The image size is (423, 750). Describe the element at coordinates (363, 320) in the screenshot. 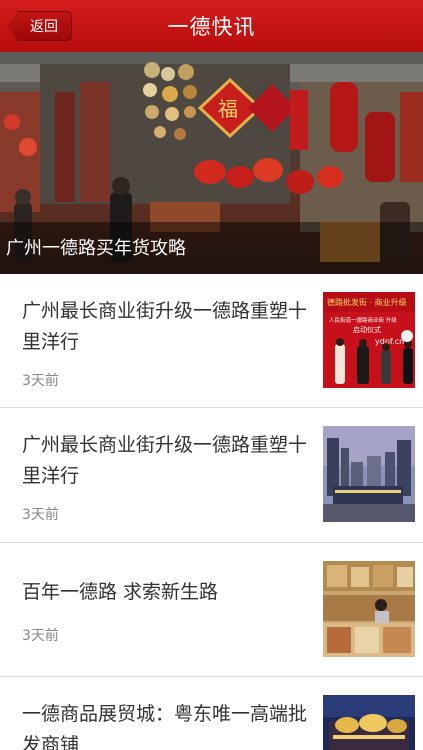

I see `banner-line2: 人民街道一德路商业街 升级` at that location.